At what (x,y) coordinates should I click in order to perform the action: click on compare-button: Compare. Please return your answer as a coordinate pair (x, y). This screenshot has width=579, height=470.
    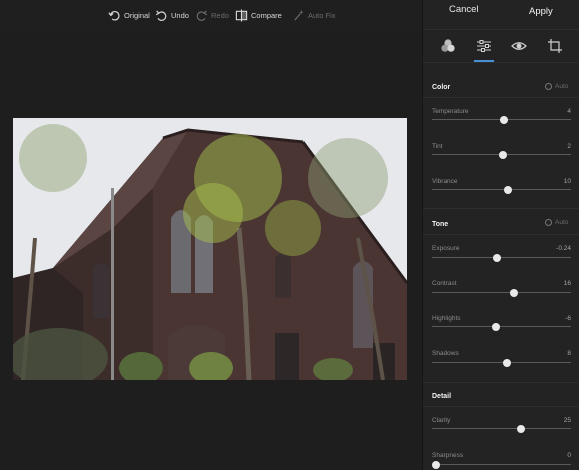
    Looking at the image, I should click on (258, 15).